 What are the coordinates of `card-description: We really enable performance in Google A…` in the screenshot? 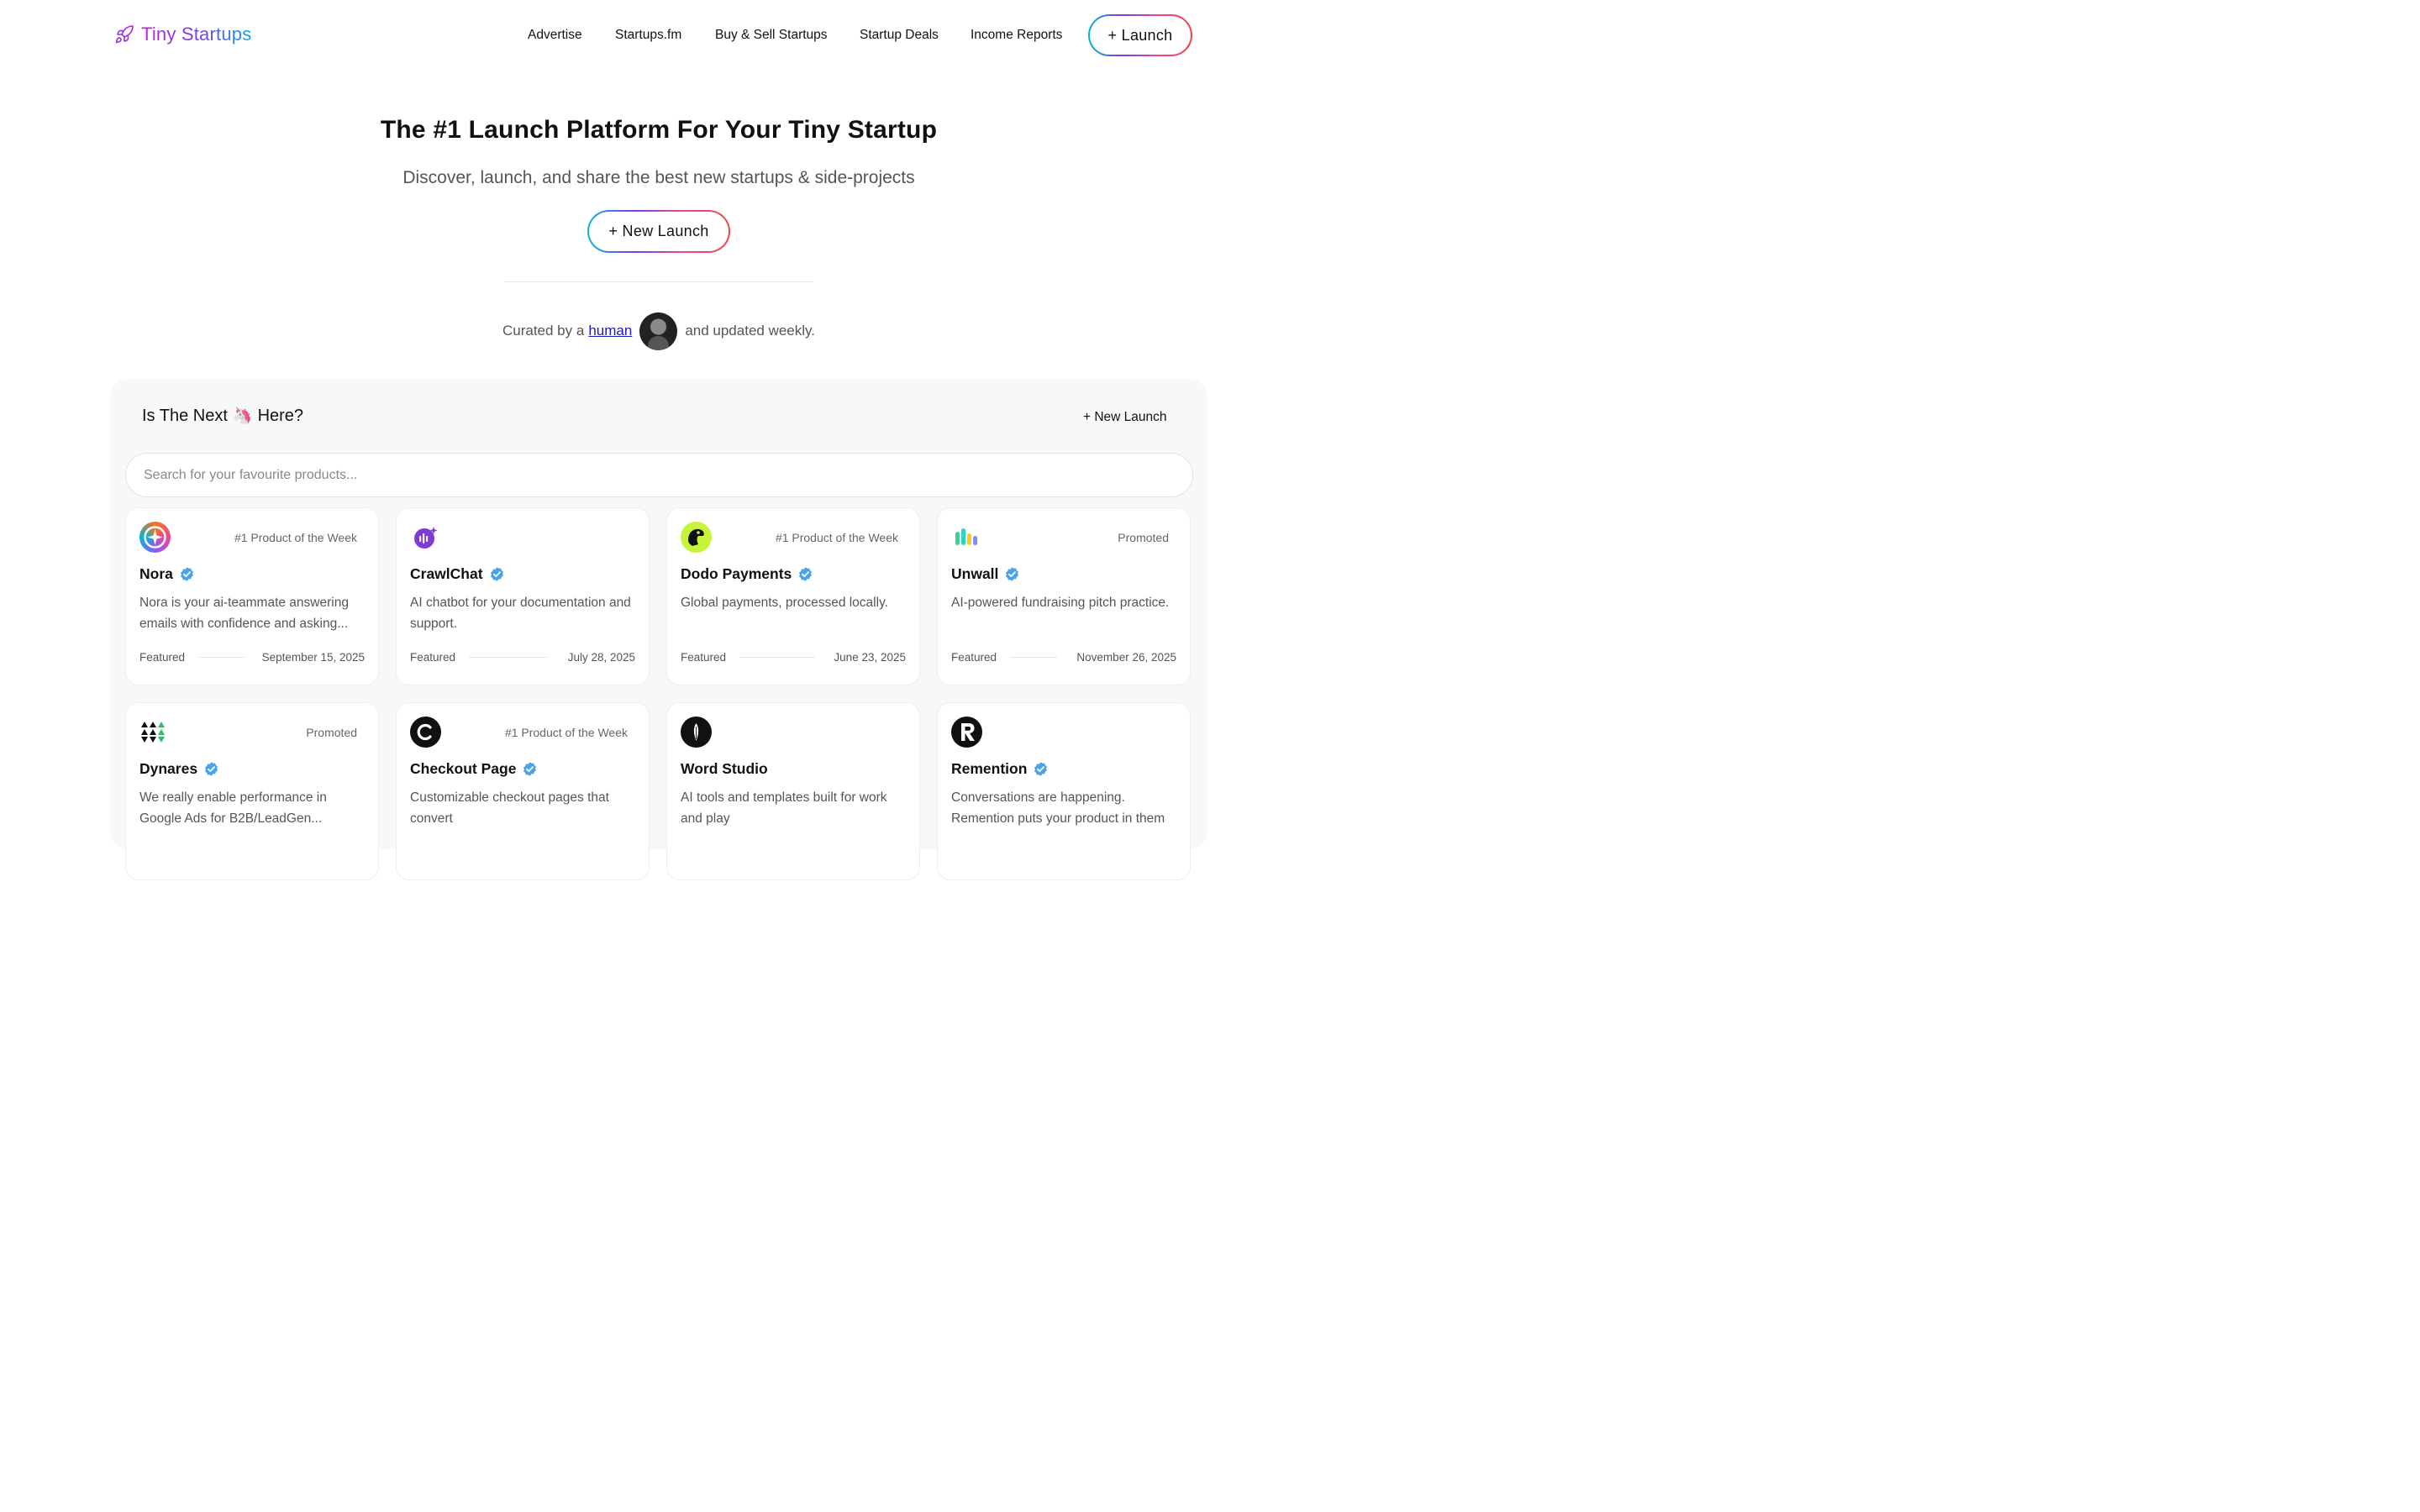 It's located at (233, 808).